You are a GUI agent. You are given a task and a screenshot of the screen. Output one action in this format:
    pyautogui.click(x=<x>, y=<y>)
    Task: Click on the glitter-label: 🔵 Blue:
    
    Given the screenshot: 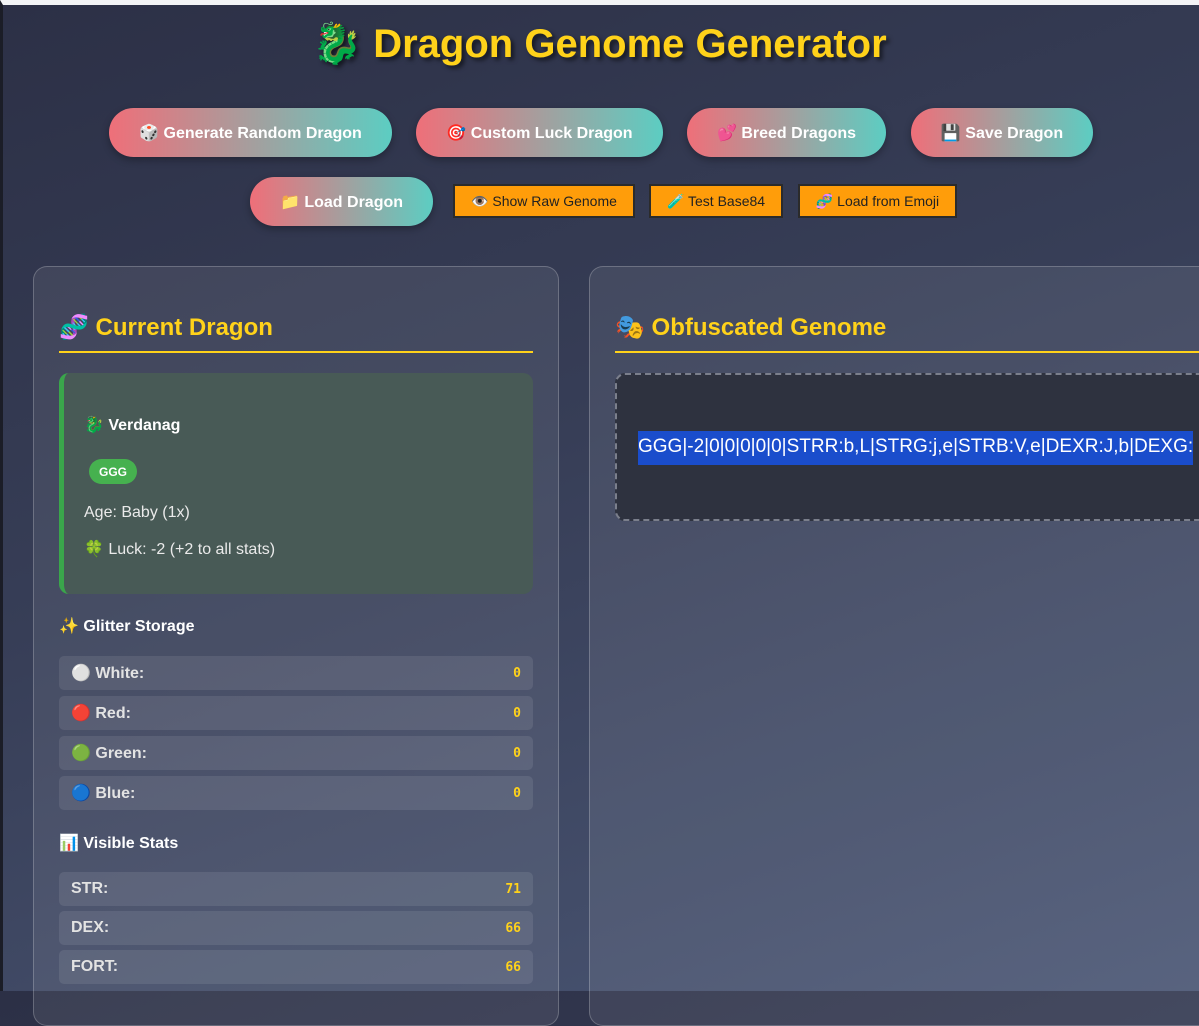 What is the action you would take?
    pyautogui.click(x=103, y=793)
    